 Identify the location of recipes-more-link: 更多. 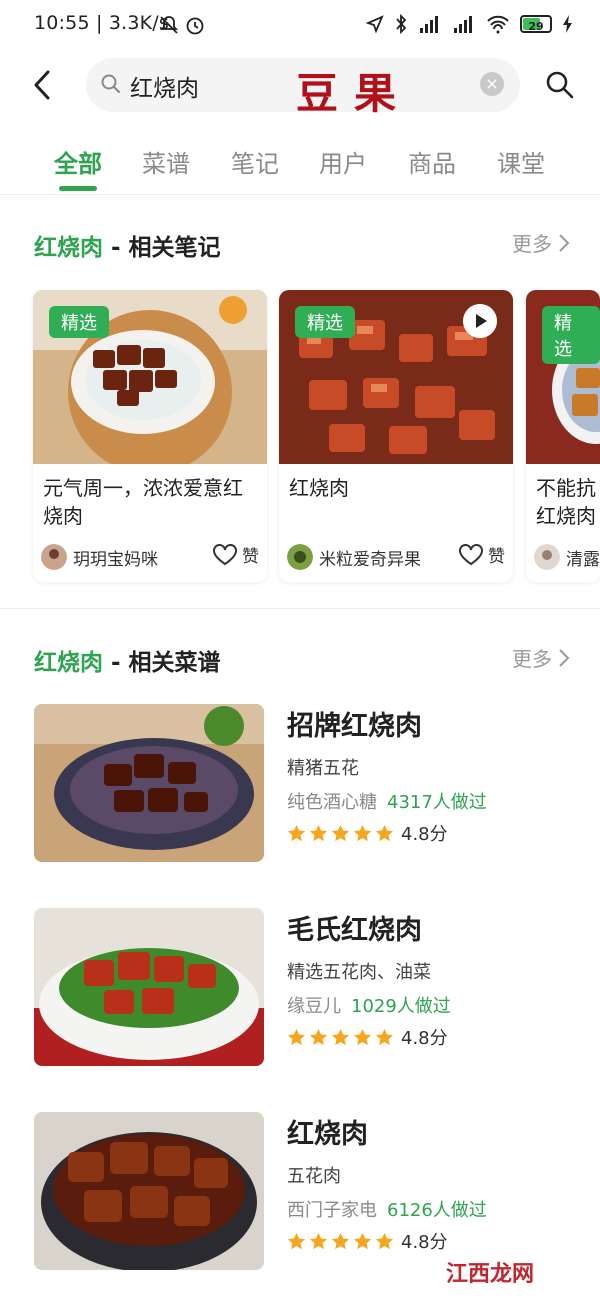
(541, 657).